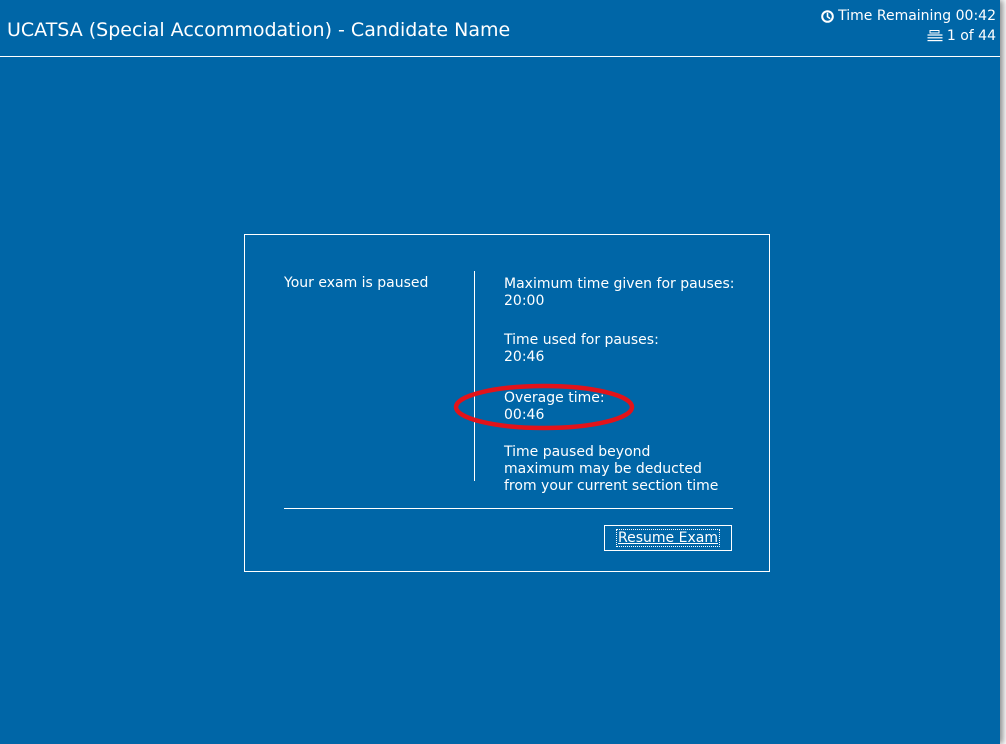 Image resolution: width=1006 pixels, height=744 pixels. I want to click on overage-info: Overage time: 00:46, so click(554, 407).